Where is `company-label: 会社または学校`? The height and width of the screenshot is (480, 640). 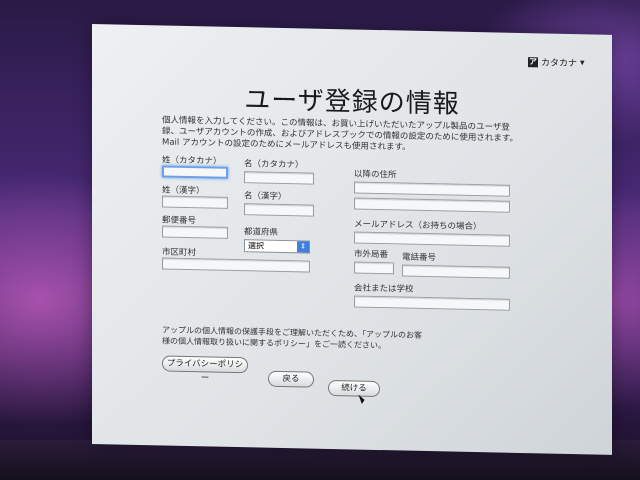 company-label: 会社または学校 is located at coordinates (384, 289).